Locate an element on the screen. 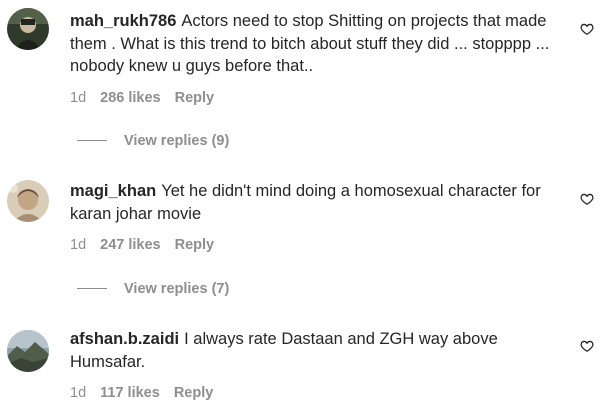  comment-meta: 1d 286 likes Reply is located at coordinates (142, 98).